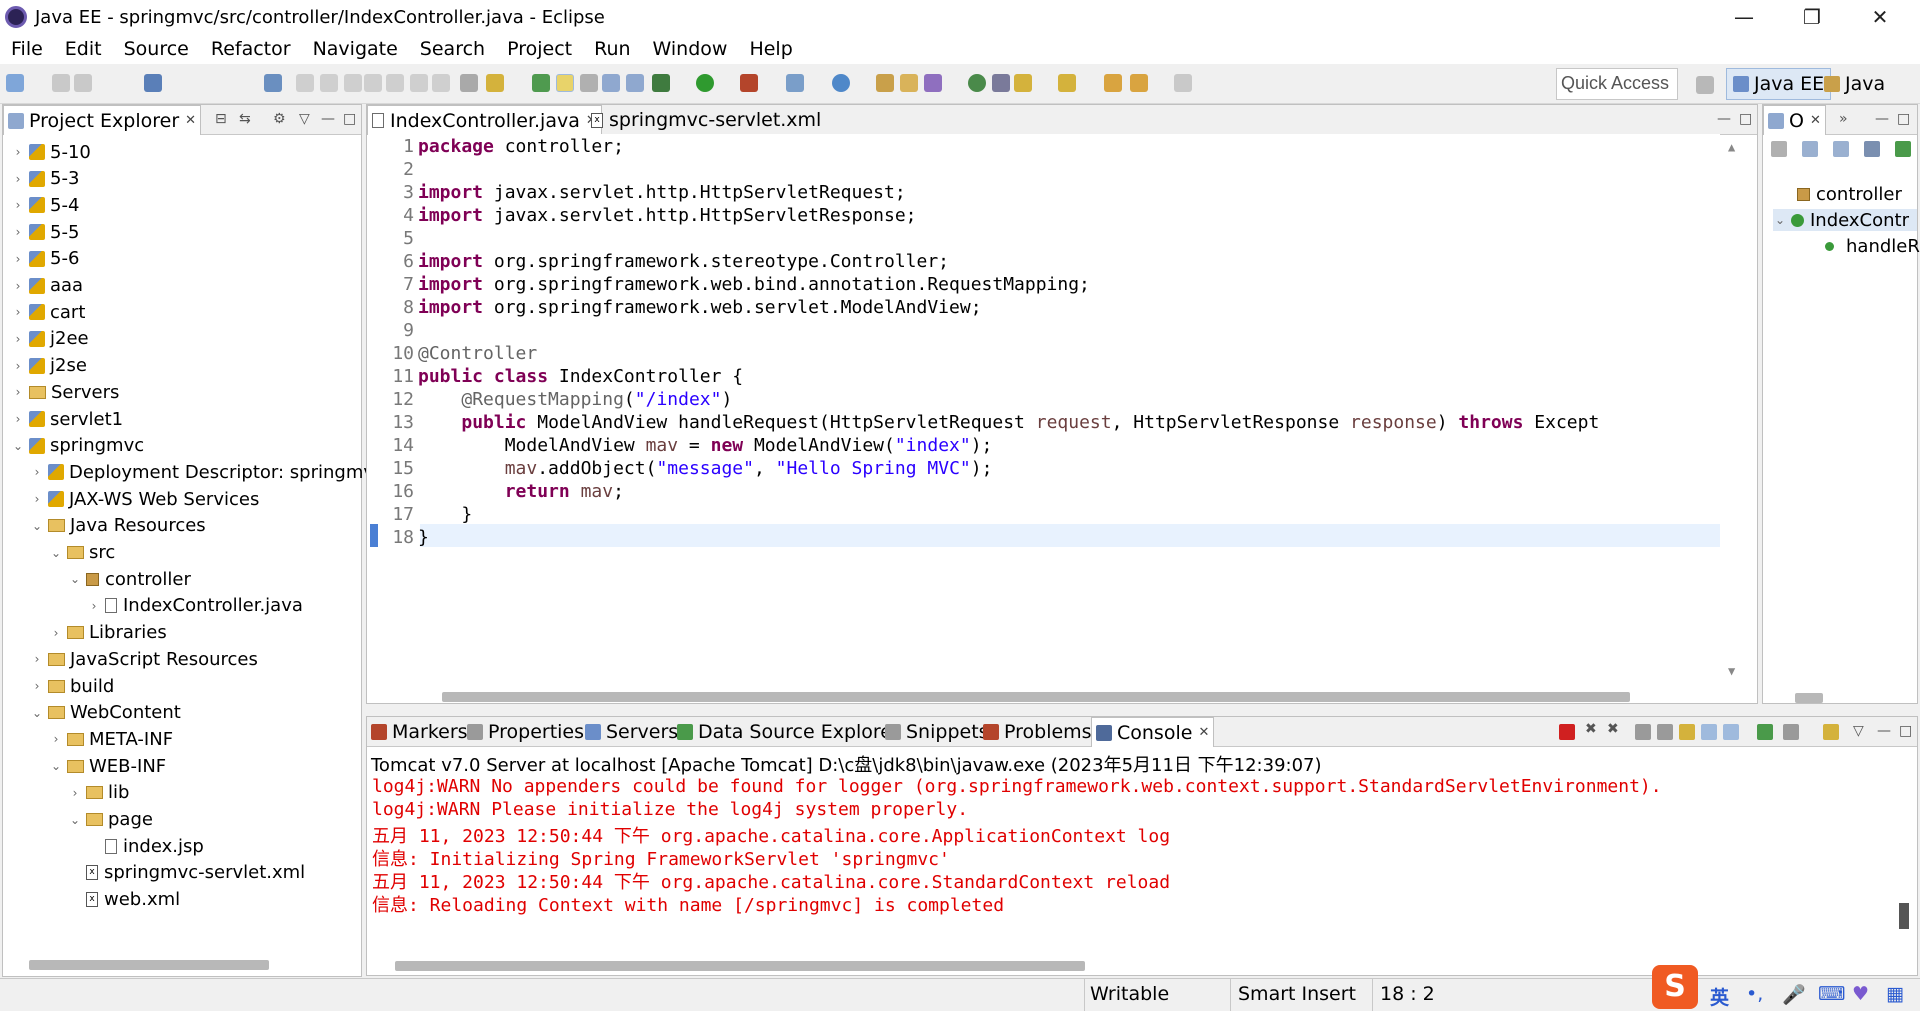 The height and width of the screenshot is (1011, 1920). What do you see at coordinates (1183, 83) in the screenshot?
I see `forward-icon` at bounding box center [1183, 83].